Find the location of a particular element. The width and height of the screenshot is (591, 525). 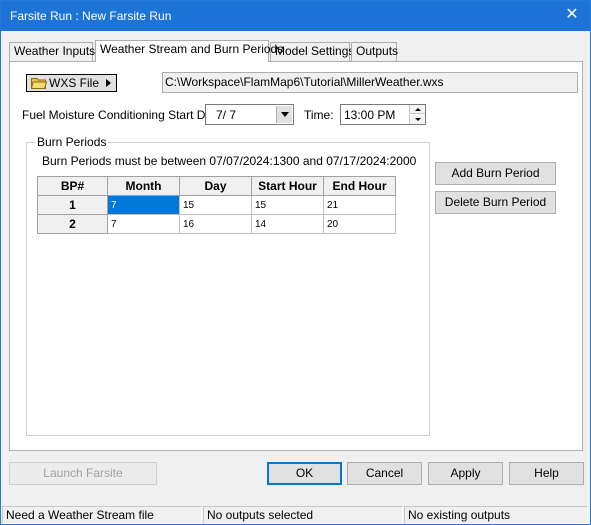

add-burn-period-button: Add Burn Period is located at coordinates (495, 173).